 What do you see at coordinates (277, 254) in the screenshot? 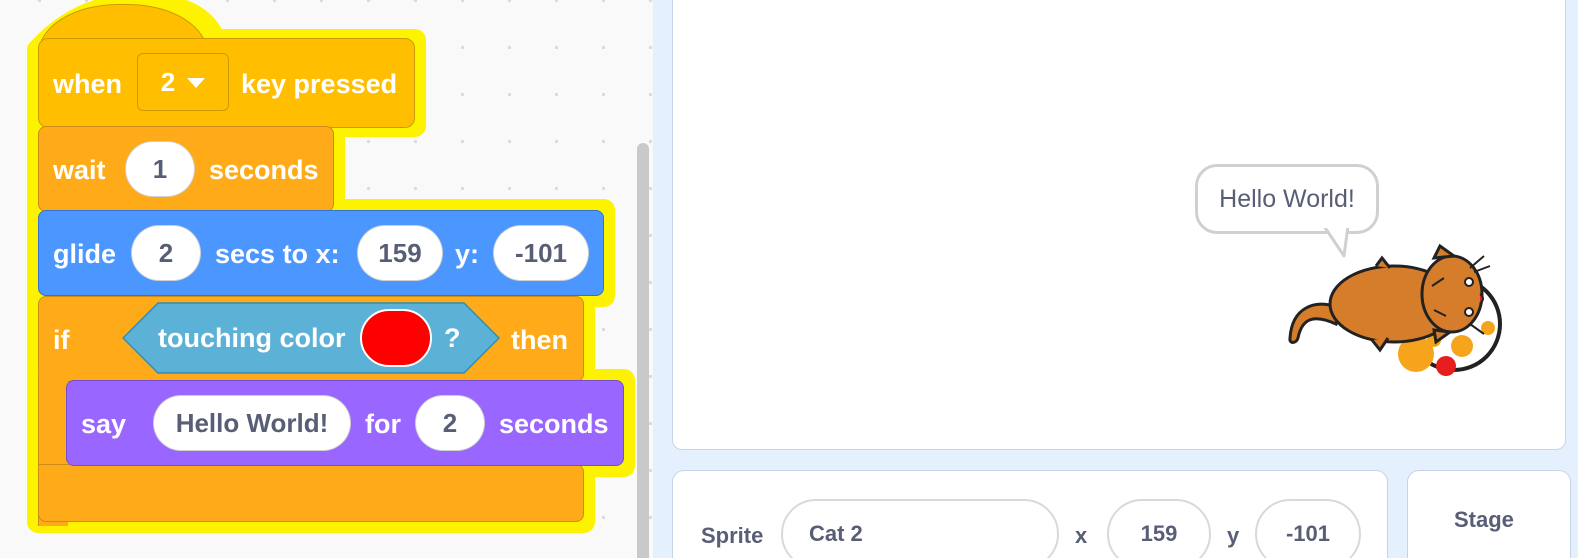
I see `secs-to-x-label: secs to x:` at bounding box center [277, 254].